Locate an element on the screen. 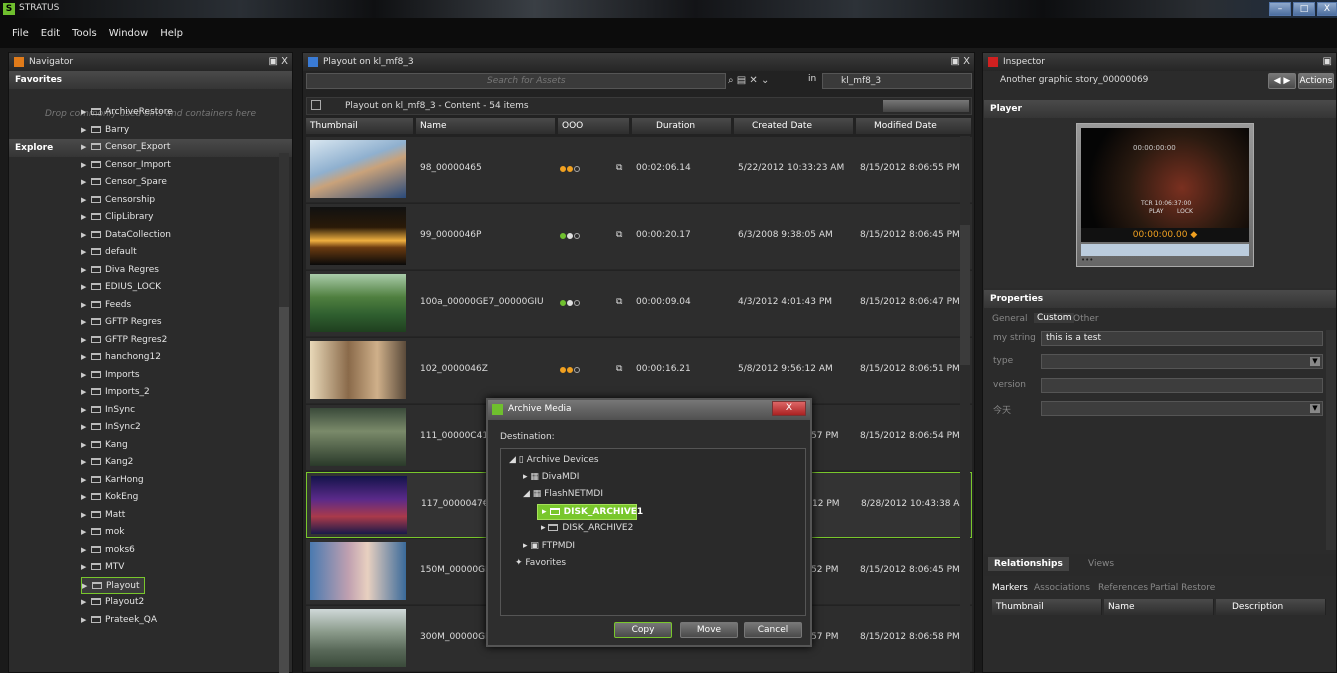 This screenshot has height=673, width=1337. tree-item: ▶ Matt is located at coordinates (103, 515).